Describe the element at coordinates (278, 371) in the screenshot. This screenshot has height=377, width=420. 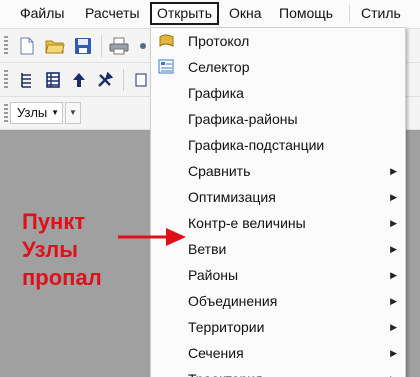
I see `menu-item-trajectory: Траектория ▶` at that location.